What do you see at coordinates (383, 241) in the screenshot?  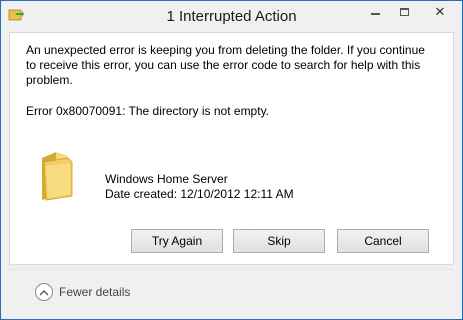 I see `cancel-button: Cancel` at bounding box center [383, 241].